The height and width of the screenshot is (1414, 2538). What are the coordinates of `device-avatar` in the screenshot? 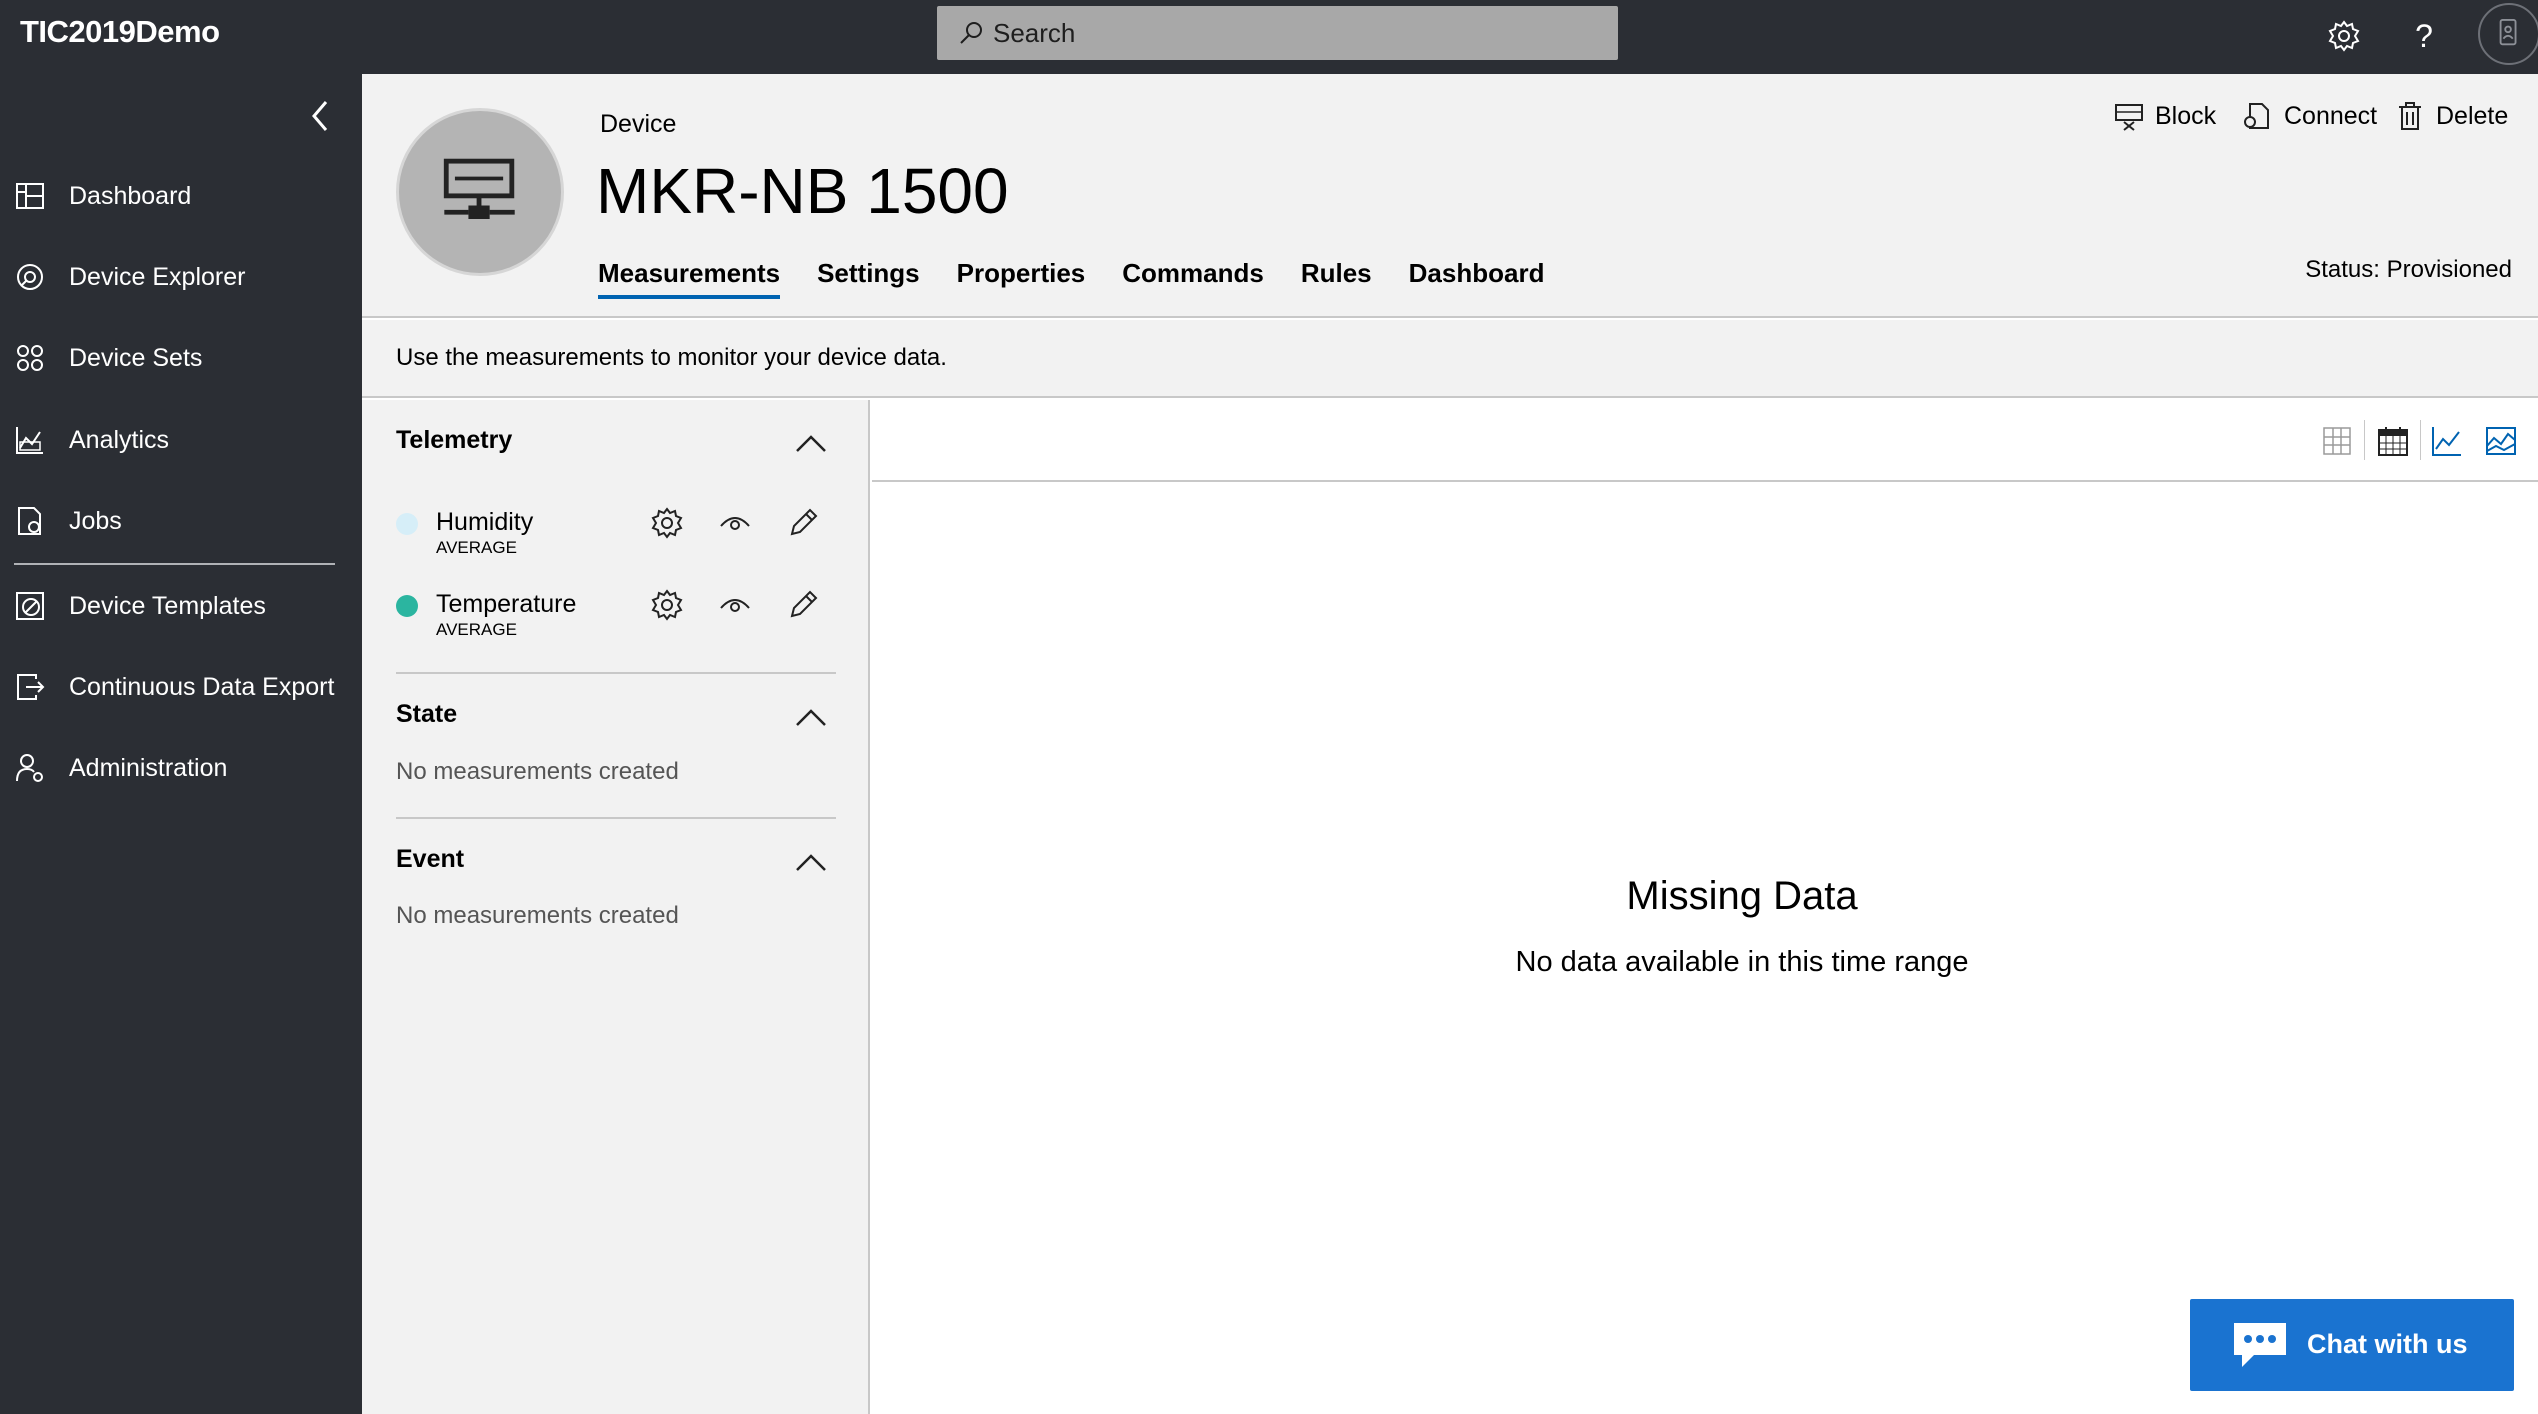 It's located at (480, 192).